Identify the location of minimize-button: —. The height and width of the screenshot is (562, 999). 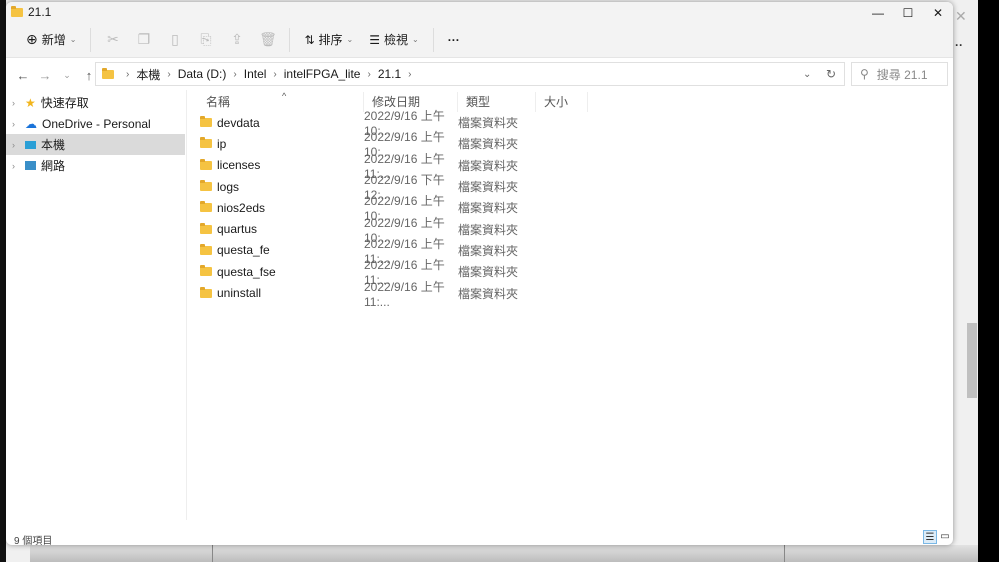
(878, 13).